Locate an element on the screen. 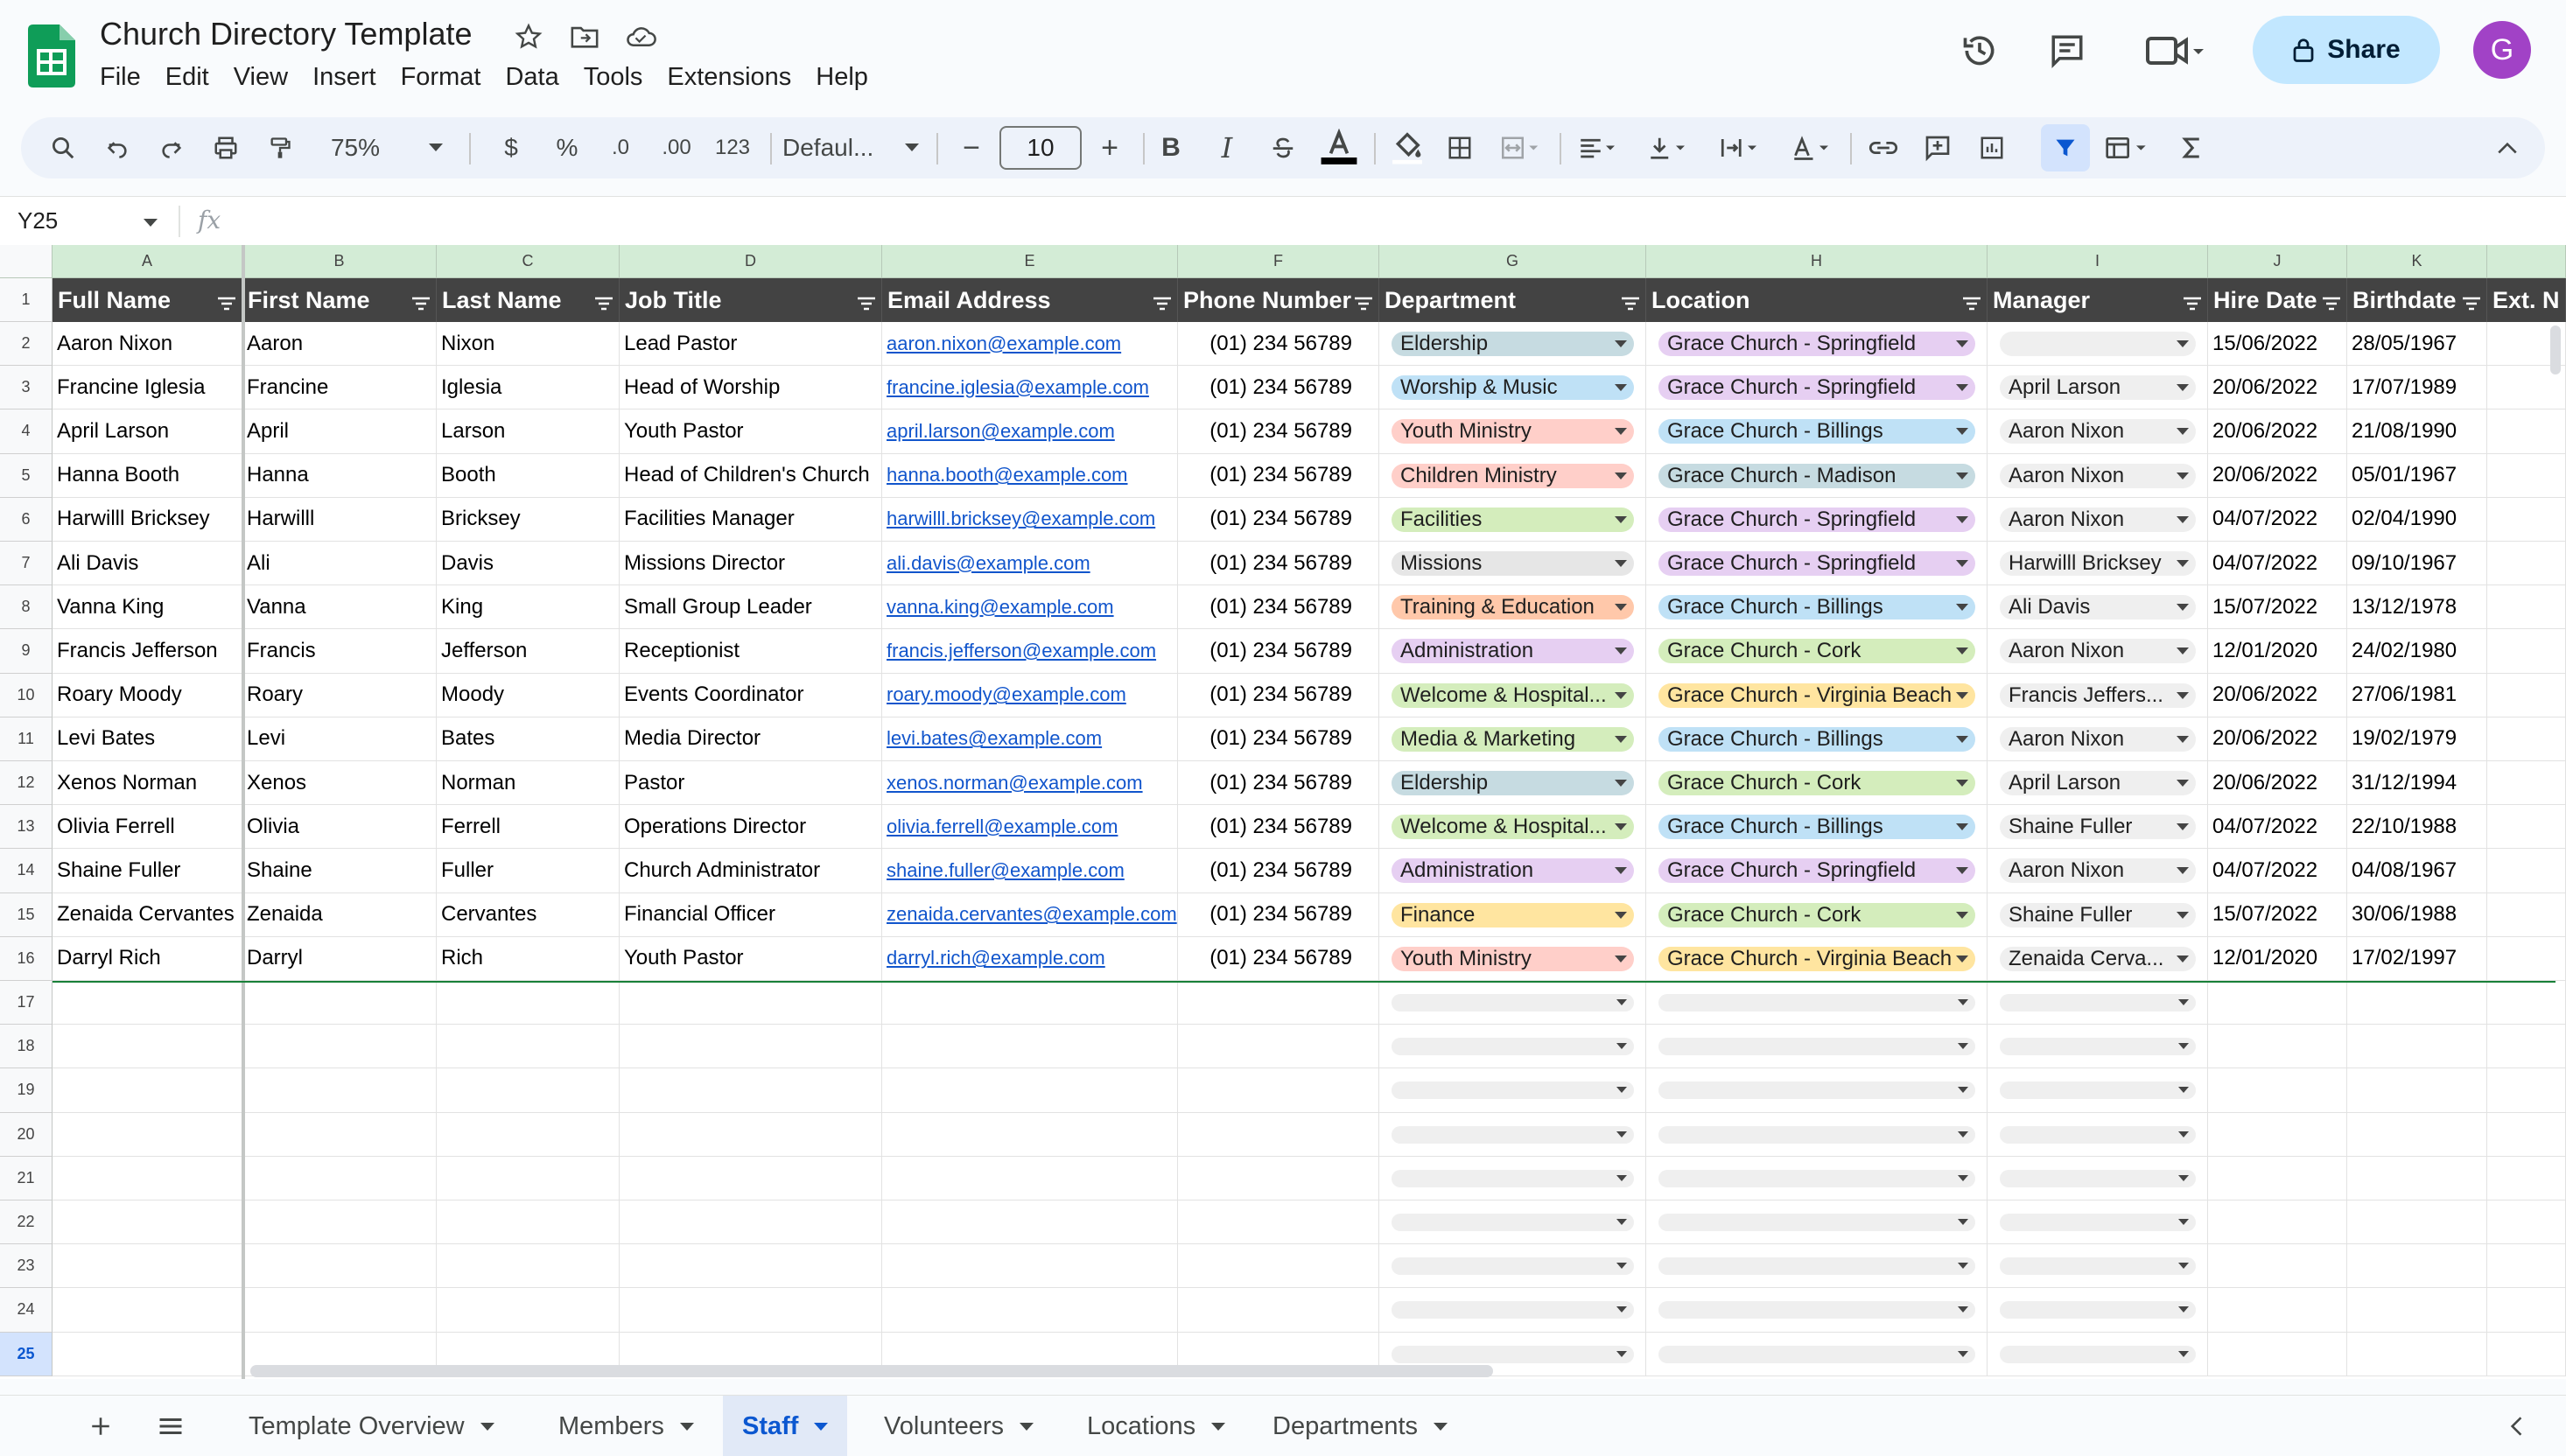  text-rotation-icon is located at coordinates (1811, 147).